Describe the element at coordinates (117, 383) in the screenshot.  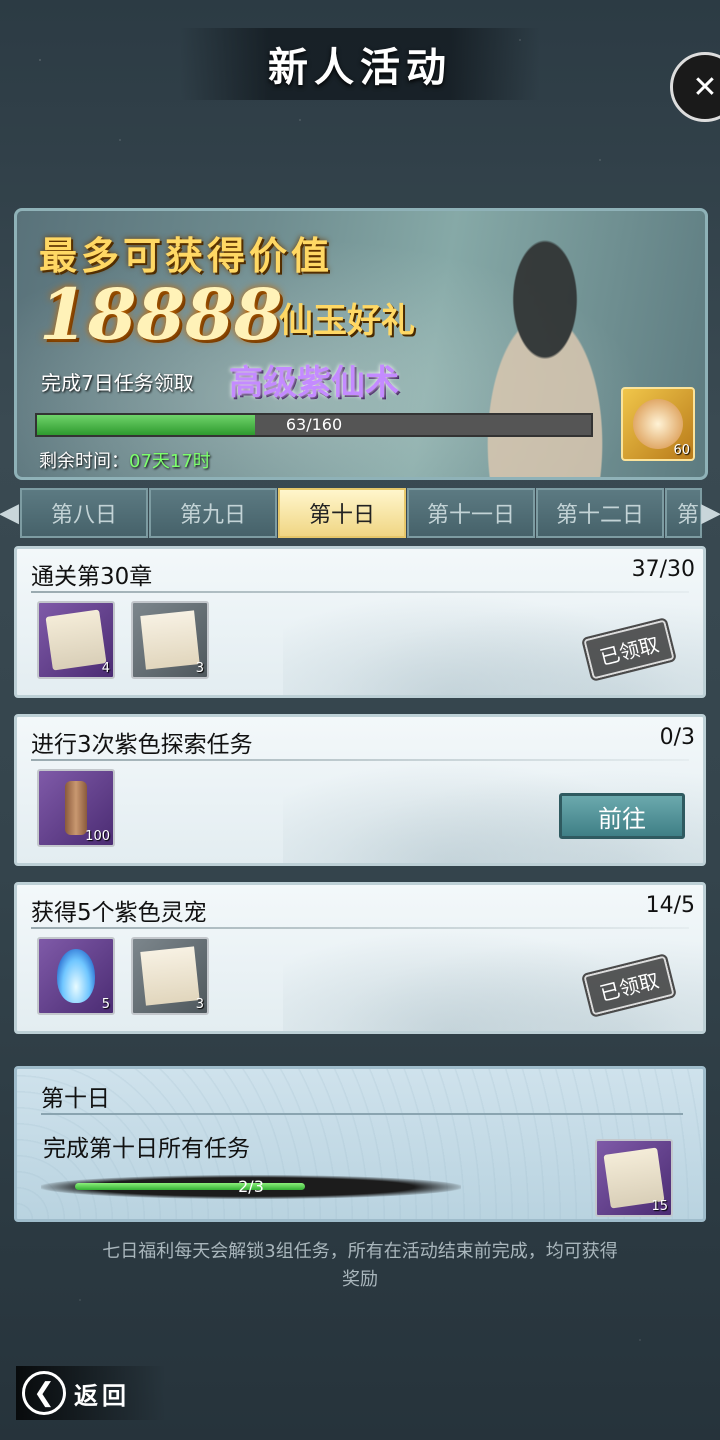
I see `banner-complete-text: 完成7日任务领取` at that location.